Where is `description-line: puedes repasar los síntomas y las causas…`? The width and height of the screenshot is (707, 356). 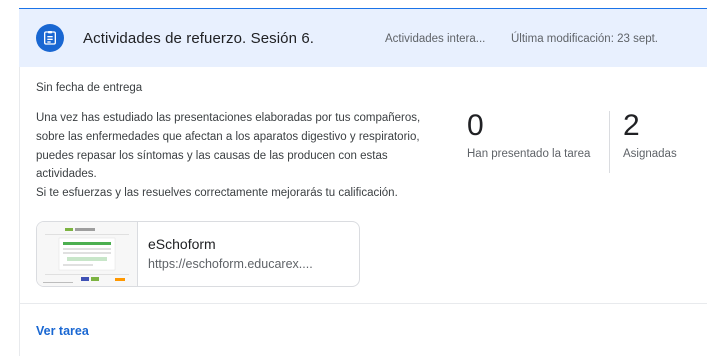
description-line: puedes repasar los síntomas y las causas… is located at coordinates (212, 155).